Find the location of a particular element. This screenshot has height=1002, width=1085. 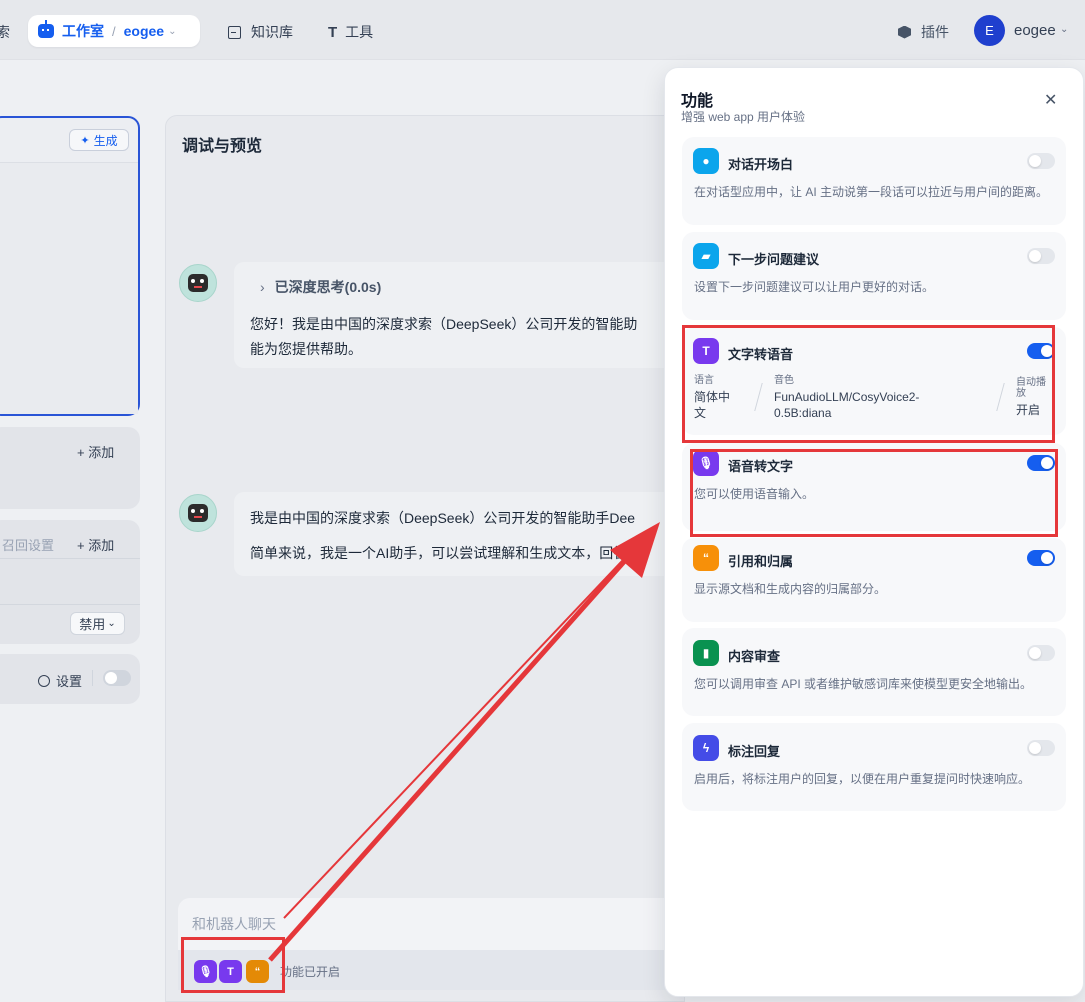

feature-name: 标注回复 is located at coordinates (754, 751).